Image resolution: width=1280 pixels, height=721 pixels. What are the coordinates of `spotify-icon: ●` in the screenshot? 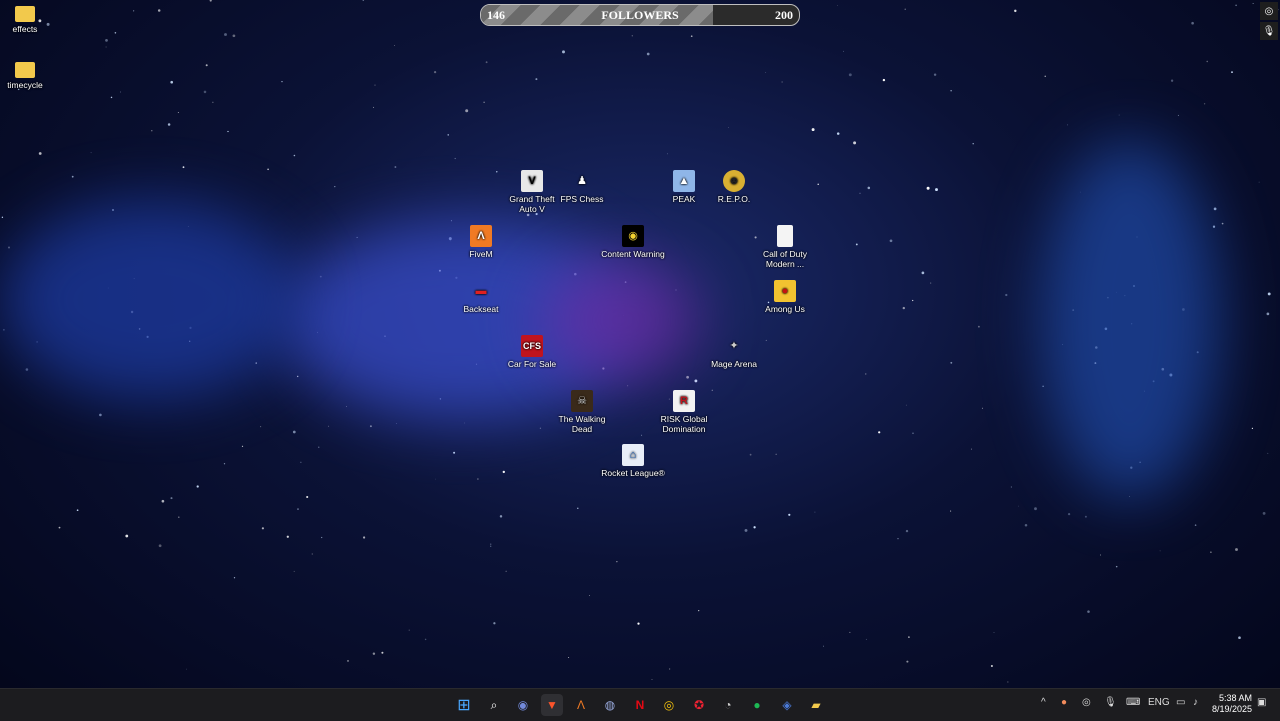 It's located at (757, 705).